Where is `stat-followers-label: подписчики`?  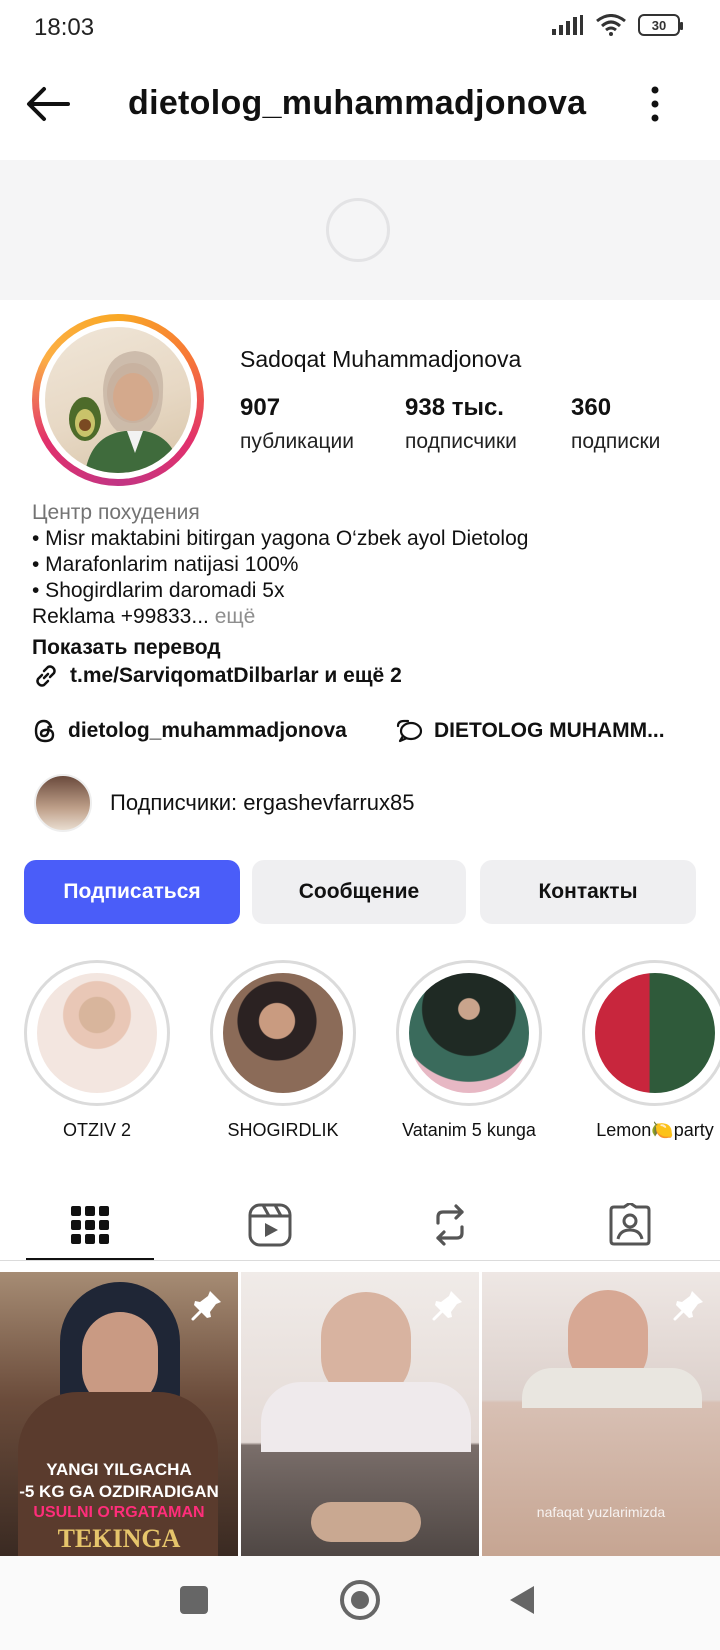
stat-followers-label: подписчики is located at coordinates (461, 441).